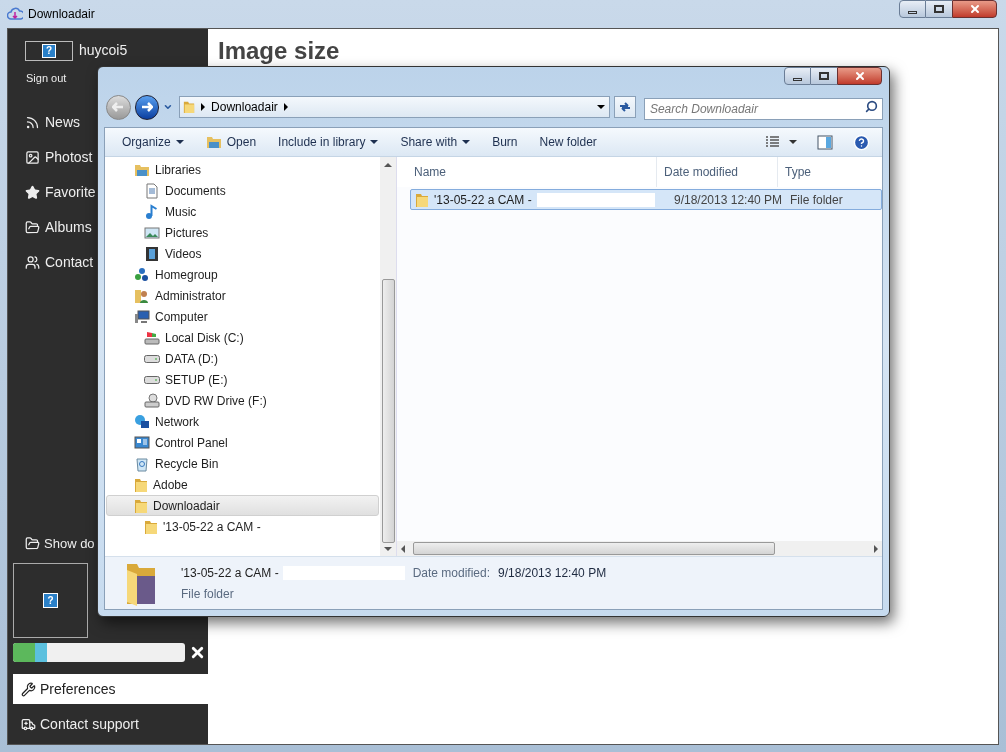  What do you see at coordinates (103, 50) in the screenshot?
I see `user-name: huycoi5` at bounding box center [103, 50].